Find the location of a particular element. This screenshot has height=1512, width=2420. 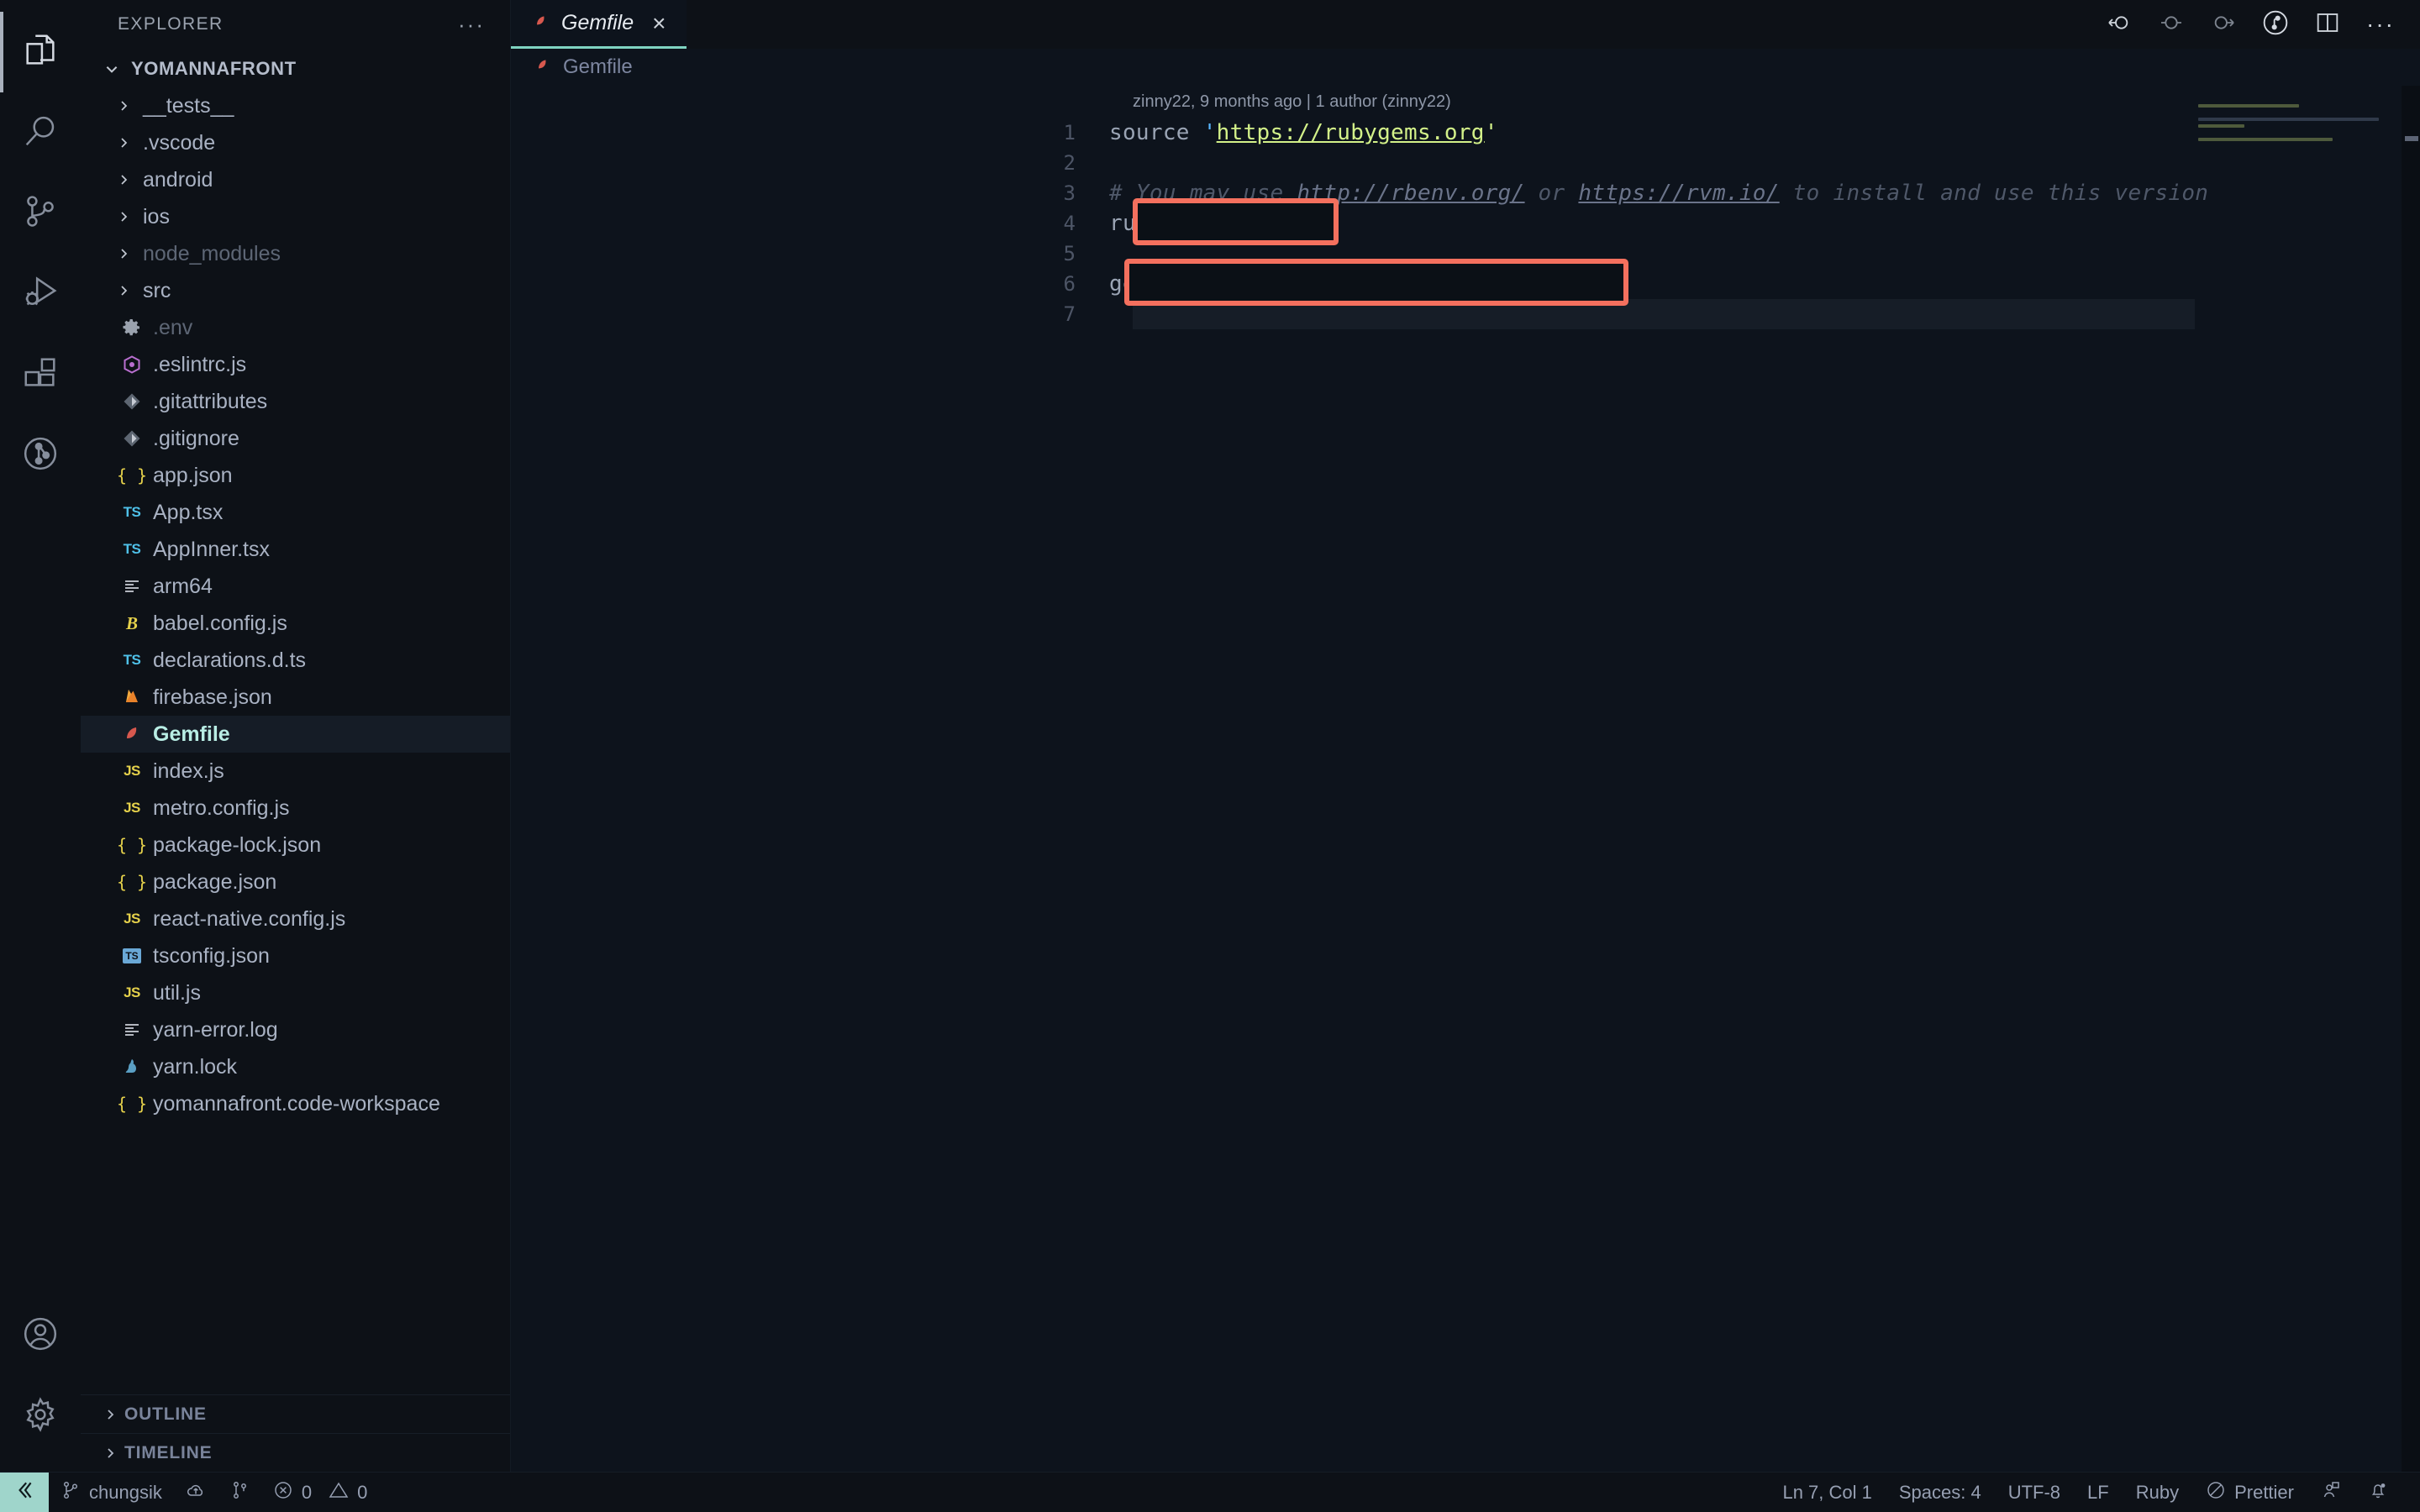

status-sync is located at coordinates (196, 1492).